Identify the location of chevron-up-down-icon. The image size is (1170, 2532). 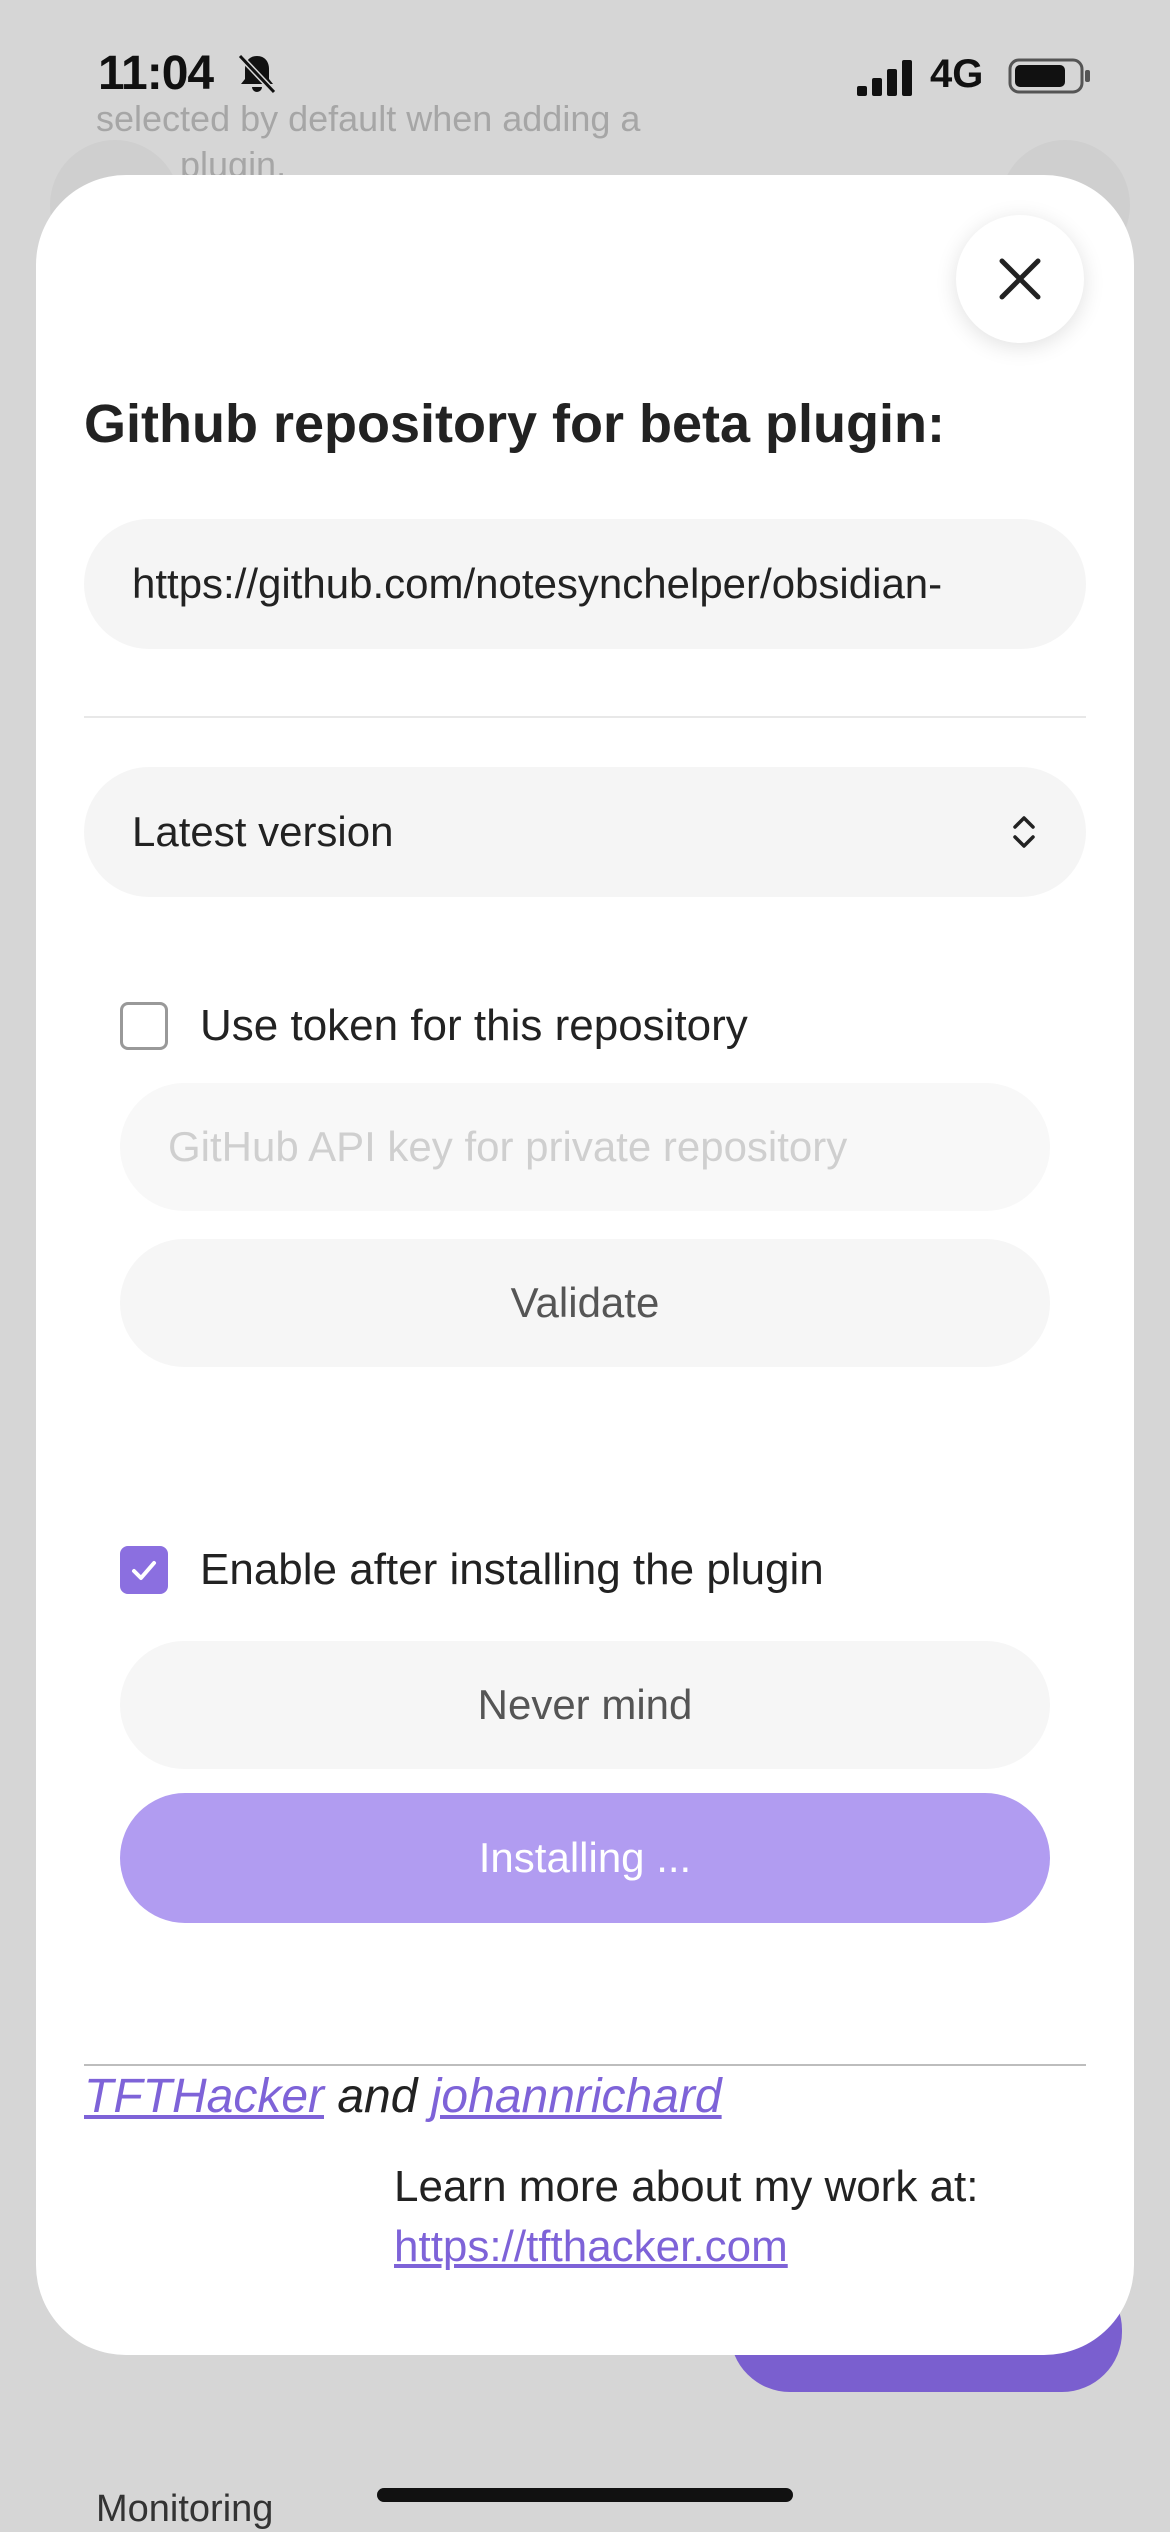
(1024, 832).